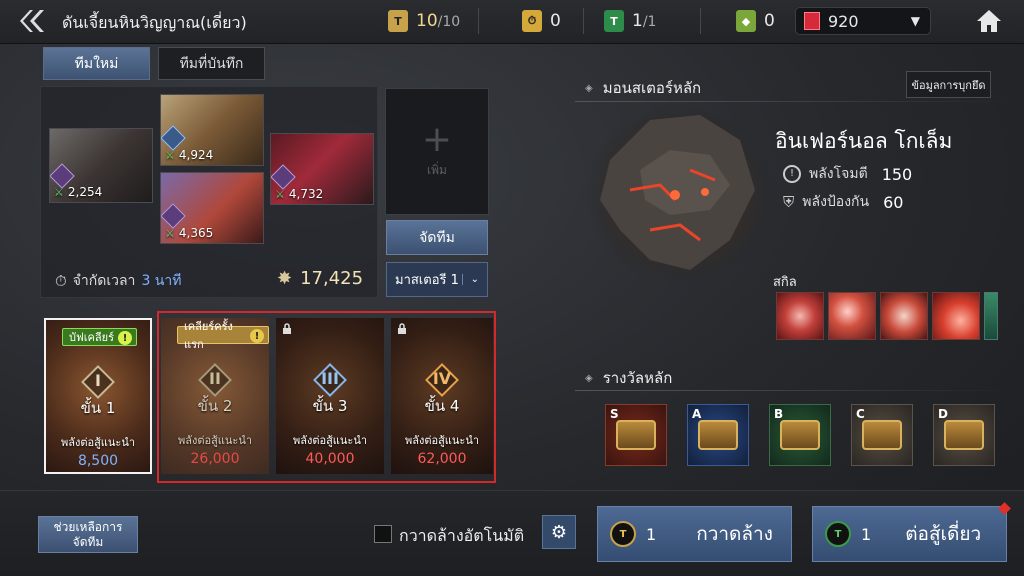 The height and width of the screenshot is (576, 1024). I want to click on boss-name: อินเฟอร์นอล โกเล็ม, so click(864, 141).